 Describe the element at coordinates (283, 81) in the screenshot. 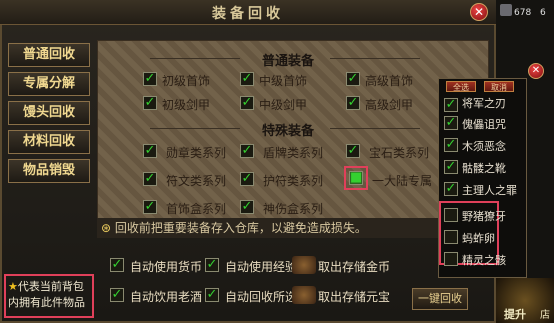

I see `label-normal-1: 中级首饰` at that location.